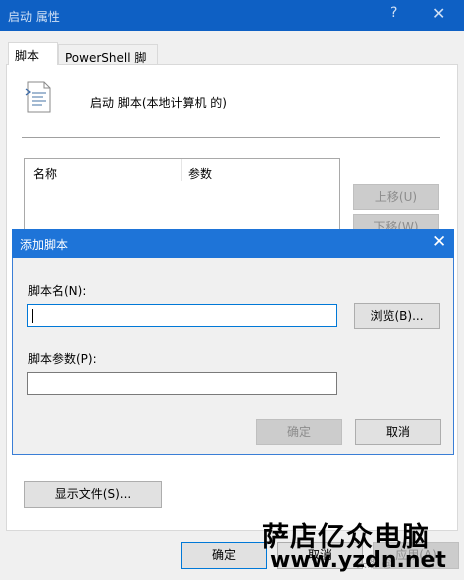 This screenshot has height=580, width=464. Describe the element at coordinates (62, 359) in the screenshot. I see `script-parameters-label: 脚本参数(P):` at that location.